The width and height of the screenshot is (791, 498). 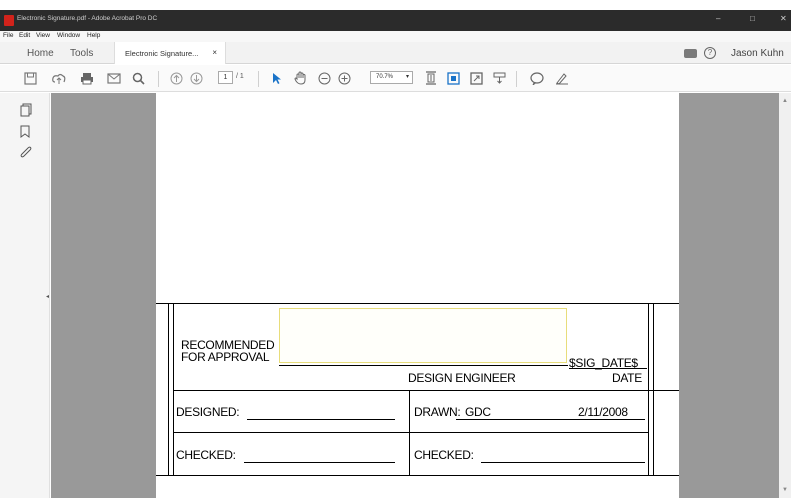 I want to click on bookmark-icon, so click(x=25, y=133).